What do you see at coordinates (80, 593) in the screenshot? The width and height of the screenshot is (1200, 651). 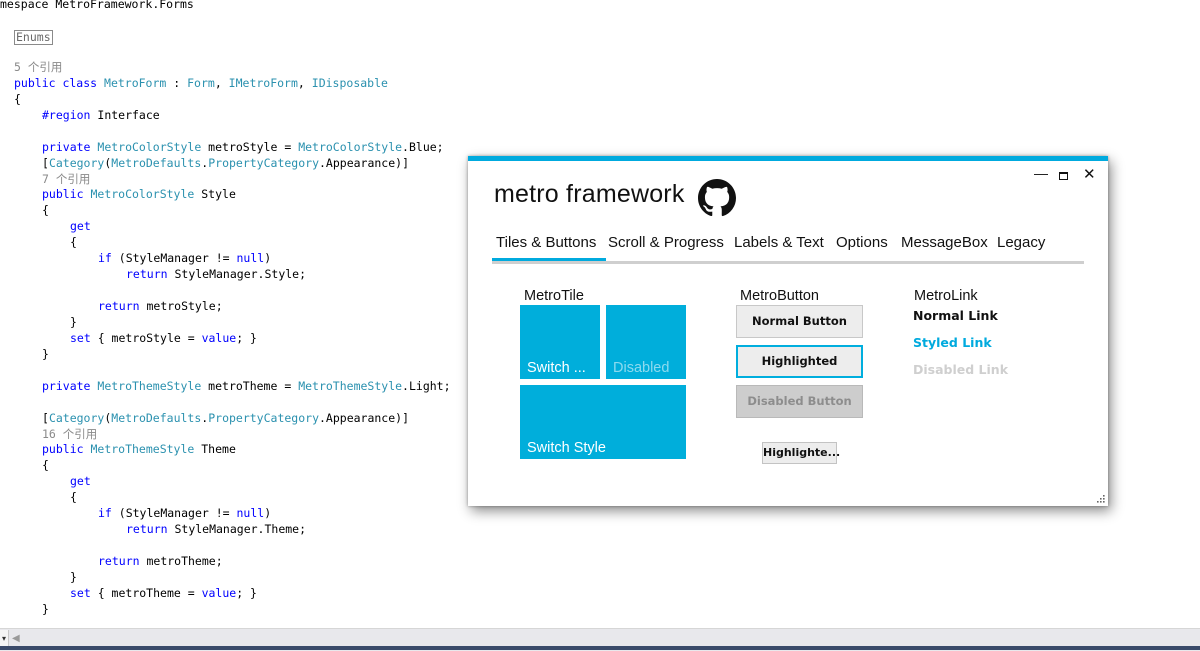 I see `code-keyword: set` at bounding box center [80, 593].